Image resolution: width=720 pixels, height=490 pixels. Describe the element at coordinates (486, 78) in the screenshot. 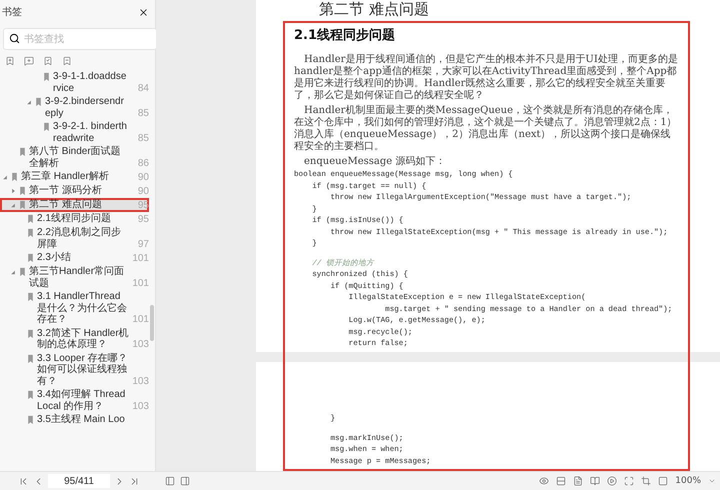

I see `paragraph: Handler是用于线程间通信的，但是它产生的根本并不只是用于UI处理，而更多的是handler是整个app通信的框架，大家可以在ActivityThread里面感受到，整个App都是用它来进行线程间的协调。Handler既然这么重要，那么它的线程安全就至关重要了，那么它是如何保证自己的线程安全呢？` at that location.